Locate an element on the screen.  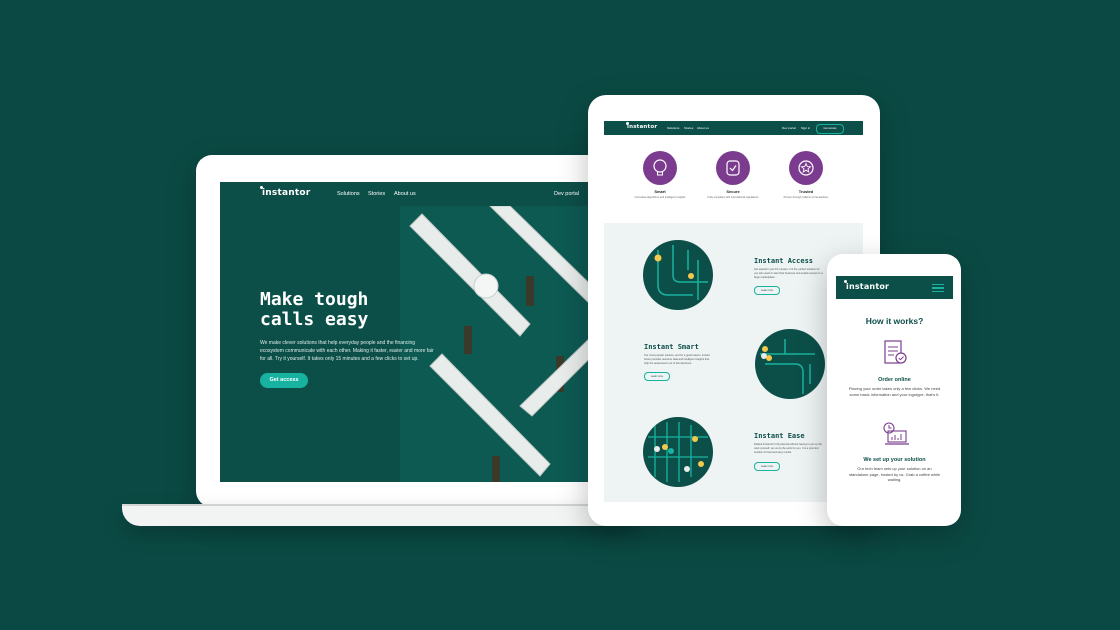
hero-title: Make tough calls easy is located at coordinates (335, 310).